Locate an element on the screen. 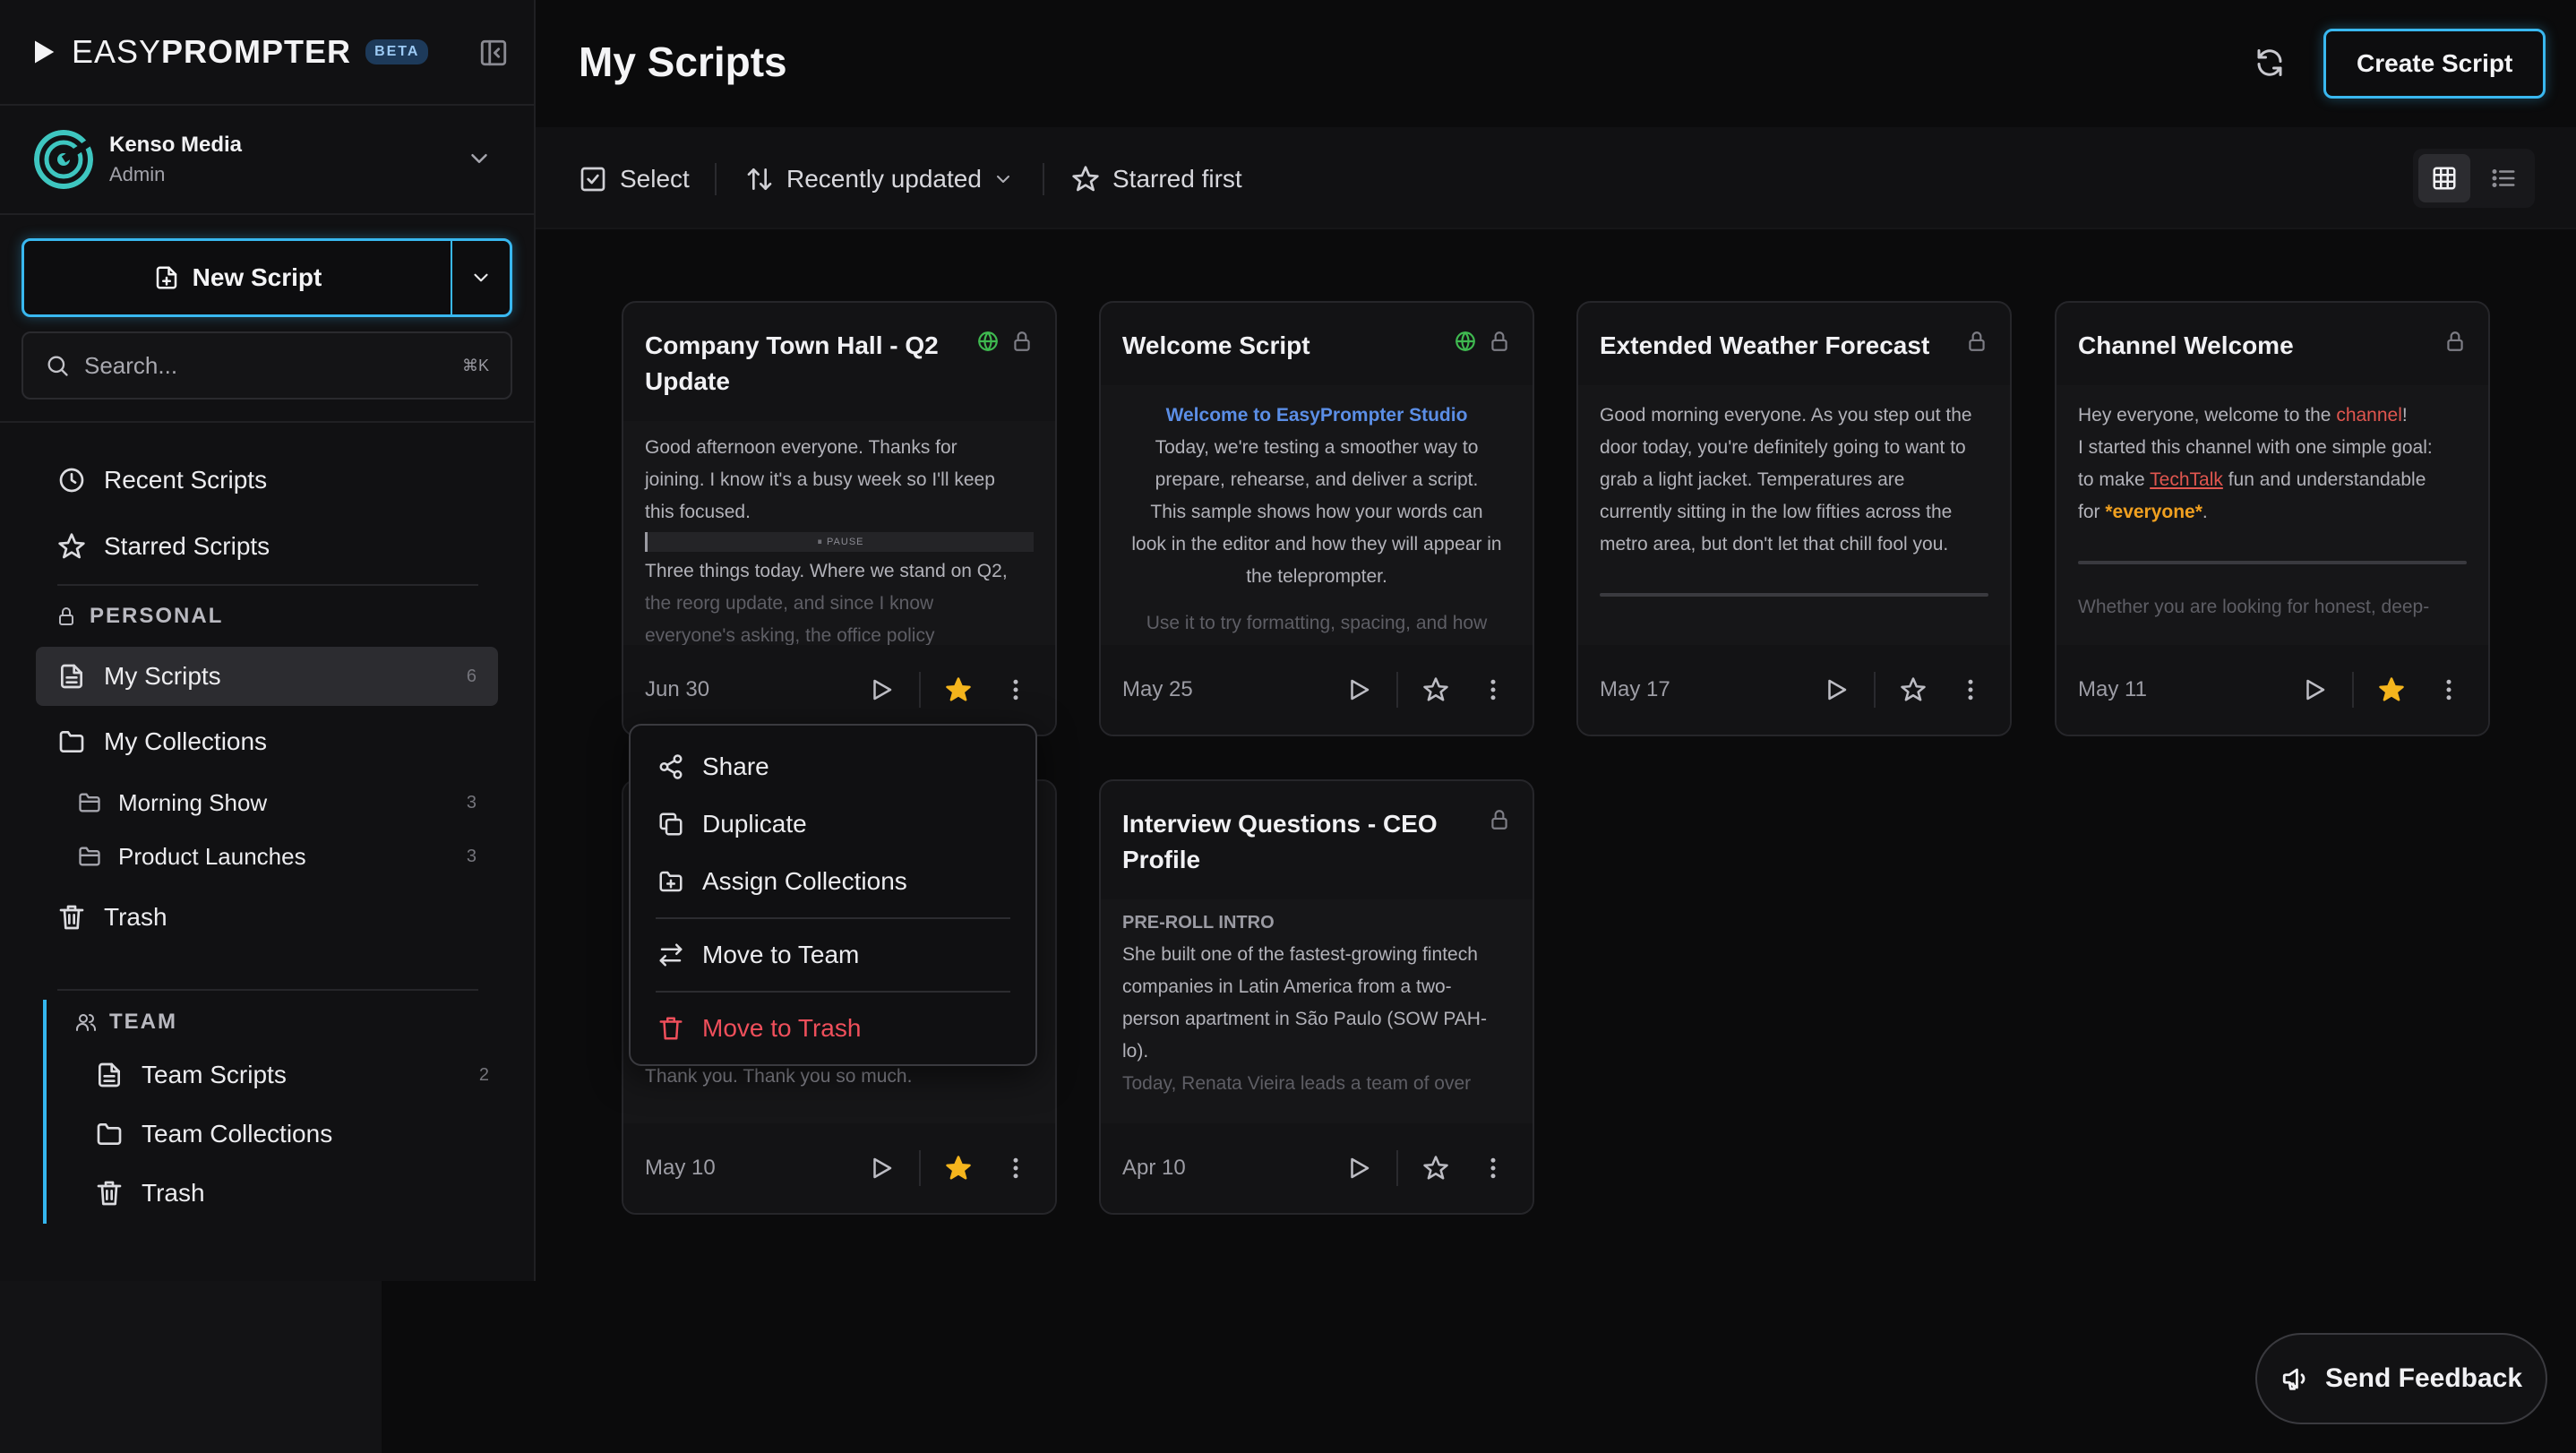  starred-first-toggle: Starred first is located at coordinates (1156, 179).